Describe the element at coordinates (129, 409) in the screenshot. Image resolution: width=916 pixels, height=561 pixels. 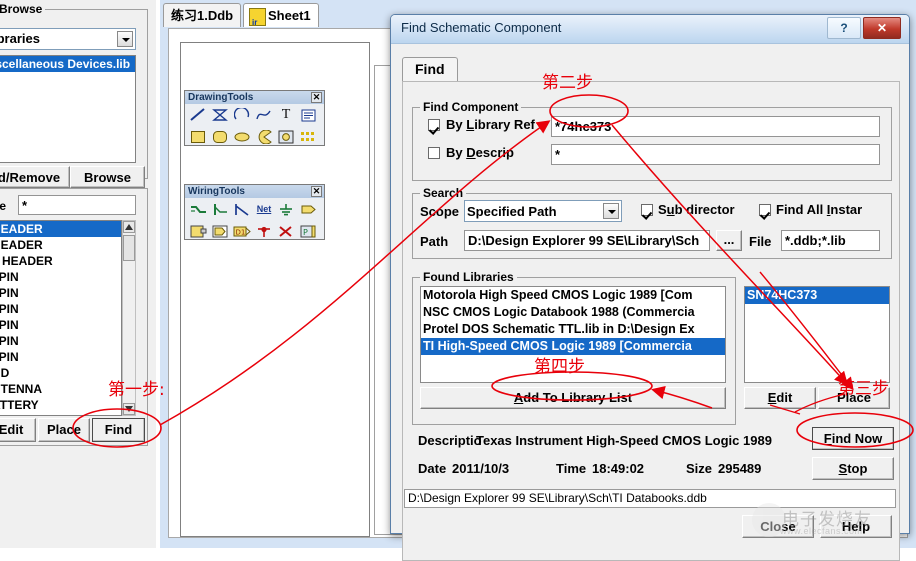
I see `scroll-down-arrow` at that location.